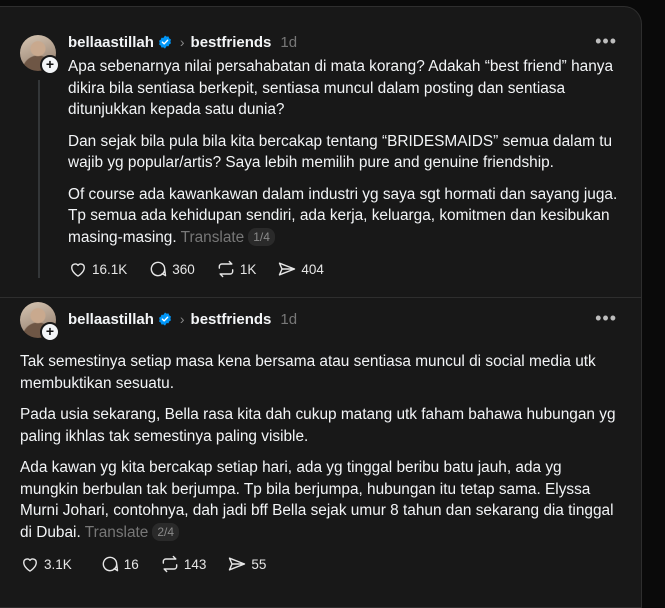 Image resolution: width=665 pixels, height=608 pixels. I want to click on repost-count: 143, so click(195, 564).